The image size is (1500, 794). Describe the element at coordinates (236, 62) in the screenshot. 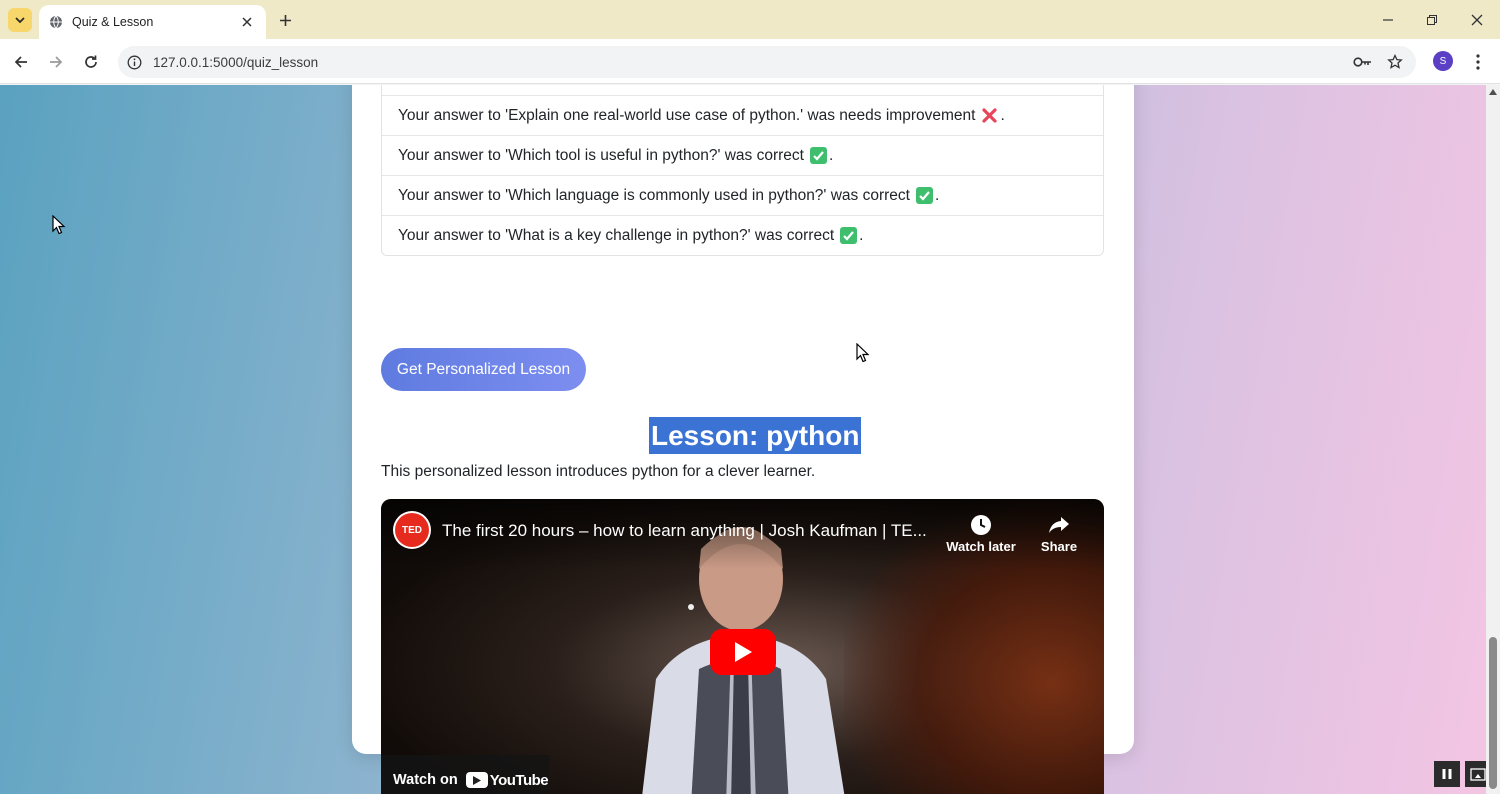

I see `url-text: 127.0.0.1:5000/quiz_lesson` at that location.